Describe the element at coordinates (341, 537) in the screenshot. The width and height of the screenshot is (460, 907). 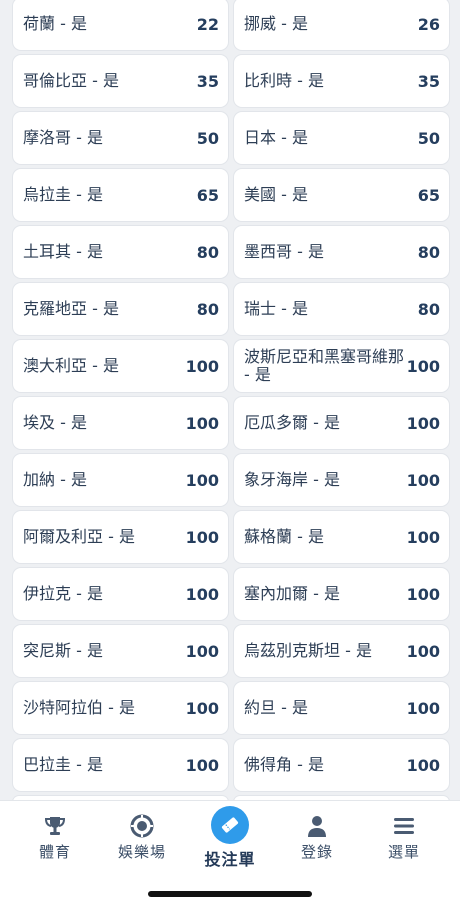
I see `option-cell: 蘇格蘭 - 是 100` at that location.